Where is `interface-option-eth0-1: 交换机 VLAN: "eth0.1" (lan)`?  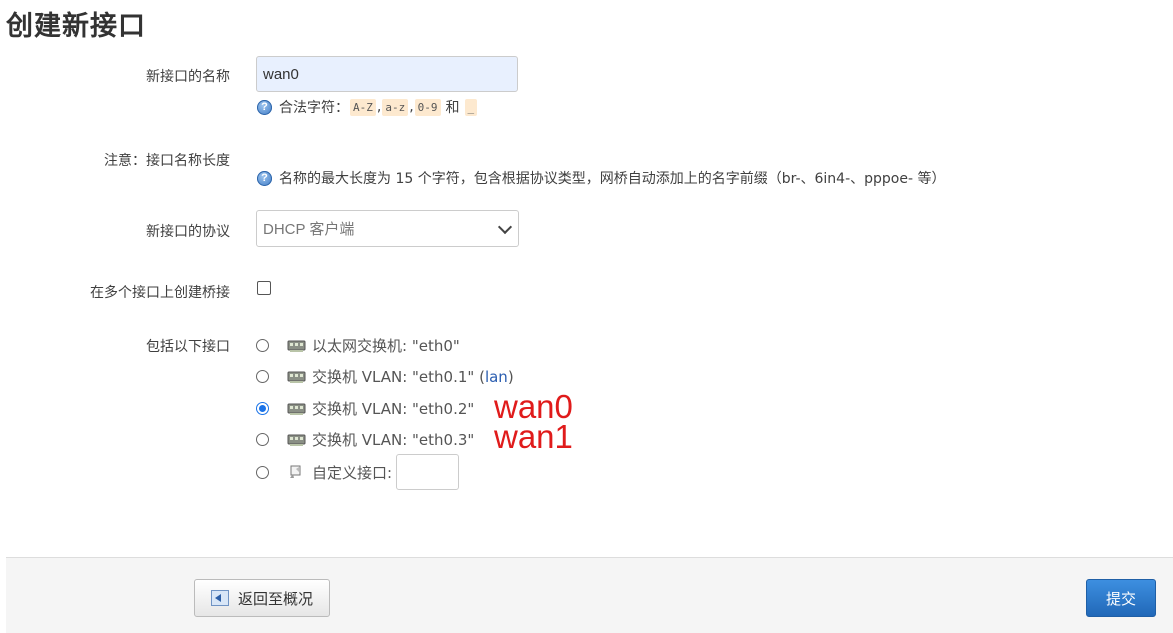
interface-option-eth0-1: 交换机 VLAN: "eth0.1" (lan) is located at coordinates (385, 376).